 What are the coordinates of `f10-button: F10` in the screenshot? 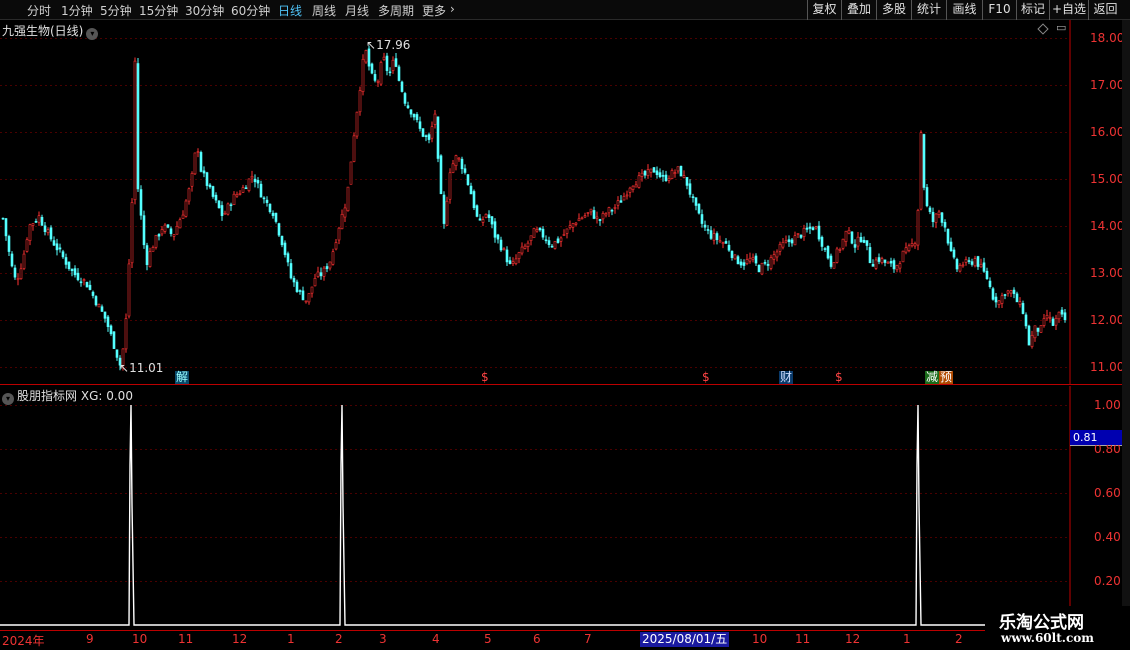 It's located at (999, 10).